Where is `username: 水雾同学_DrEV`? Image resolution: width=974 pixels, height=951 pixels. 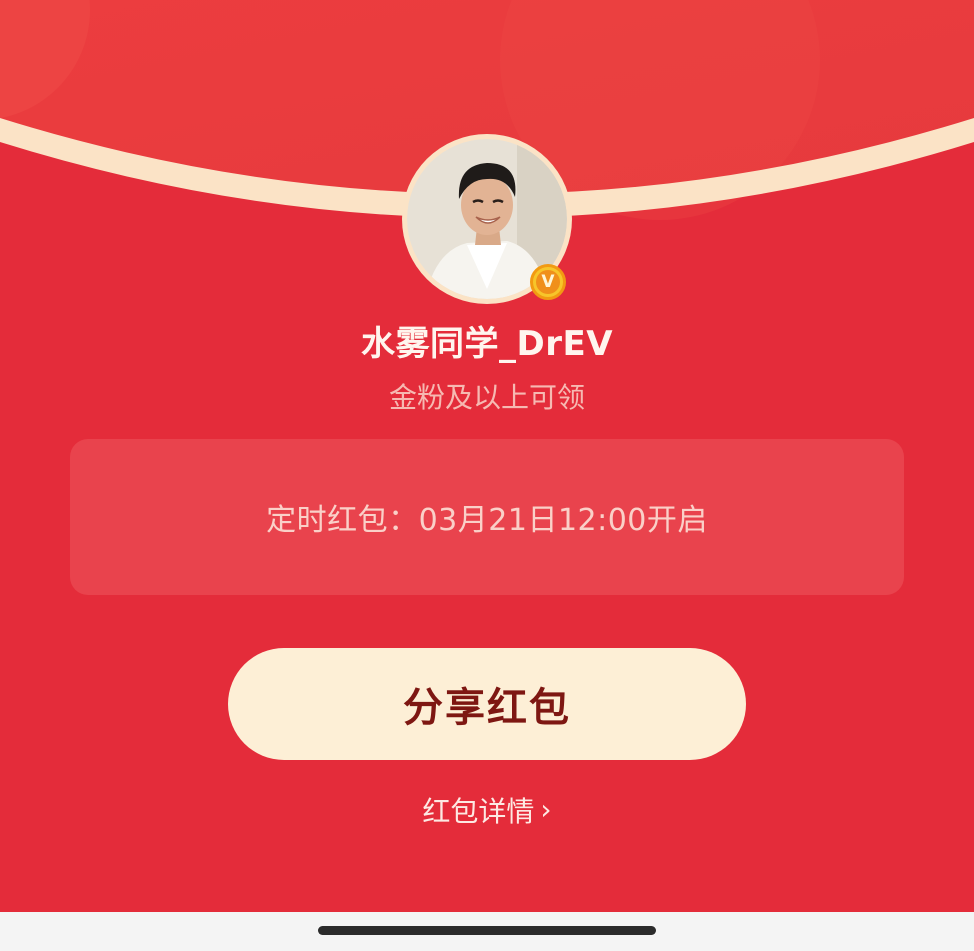 username: 水雾同学_DrEV is located at coordinates (487, 344).